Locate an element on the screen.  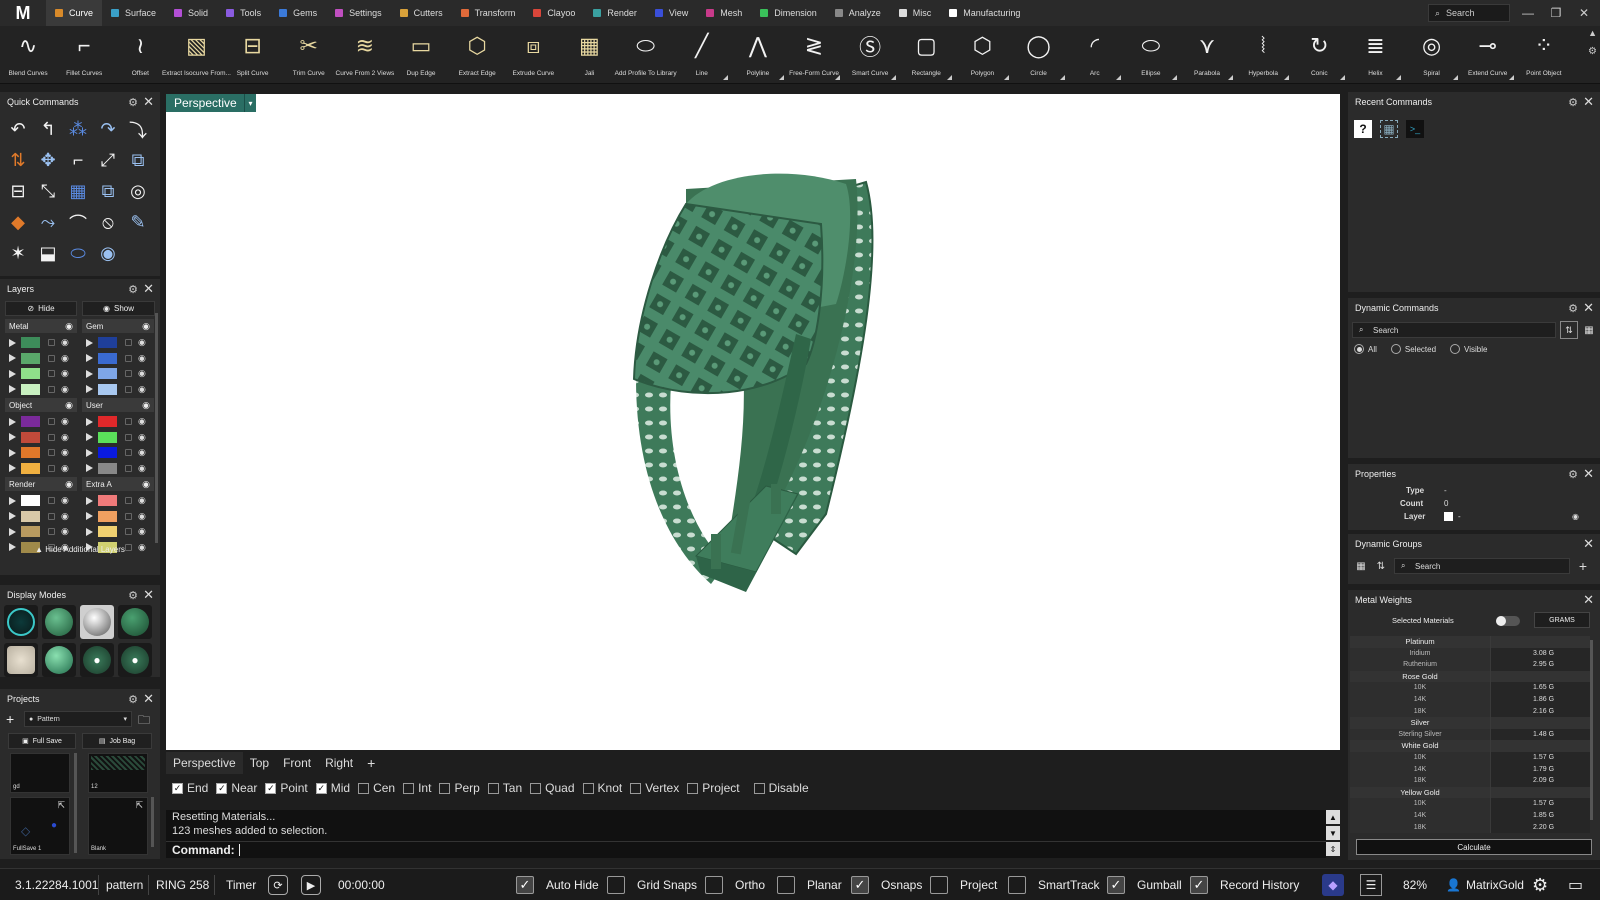
gallery-icon: ⬓ is located at coordinates (48, 253).